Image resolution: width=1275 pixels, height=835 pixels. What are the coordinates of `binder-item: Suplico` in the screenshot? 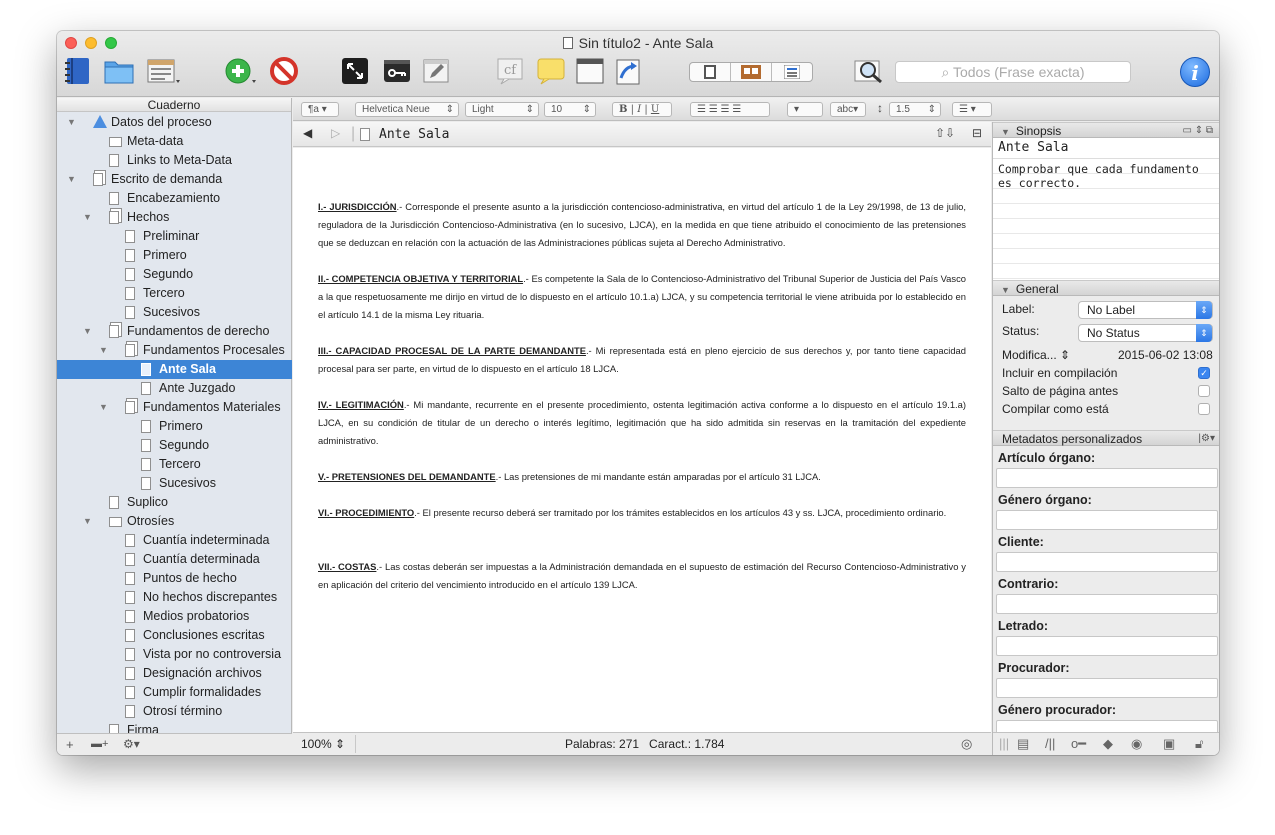 It's located at (174, 502).